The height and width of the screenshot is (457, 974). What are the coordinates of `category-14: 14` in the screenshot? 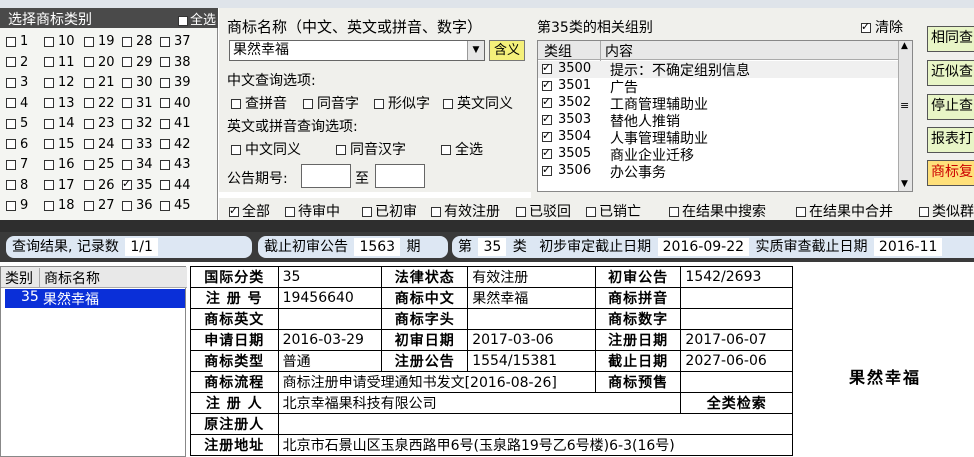 It's located at (59, 123).